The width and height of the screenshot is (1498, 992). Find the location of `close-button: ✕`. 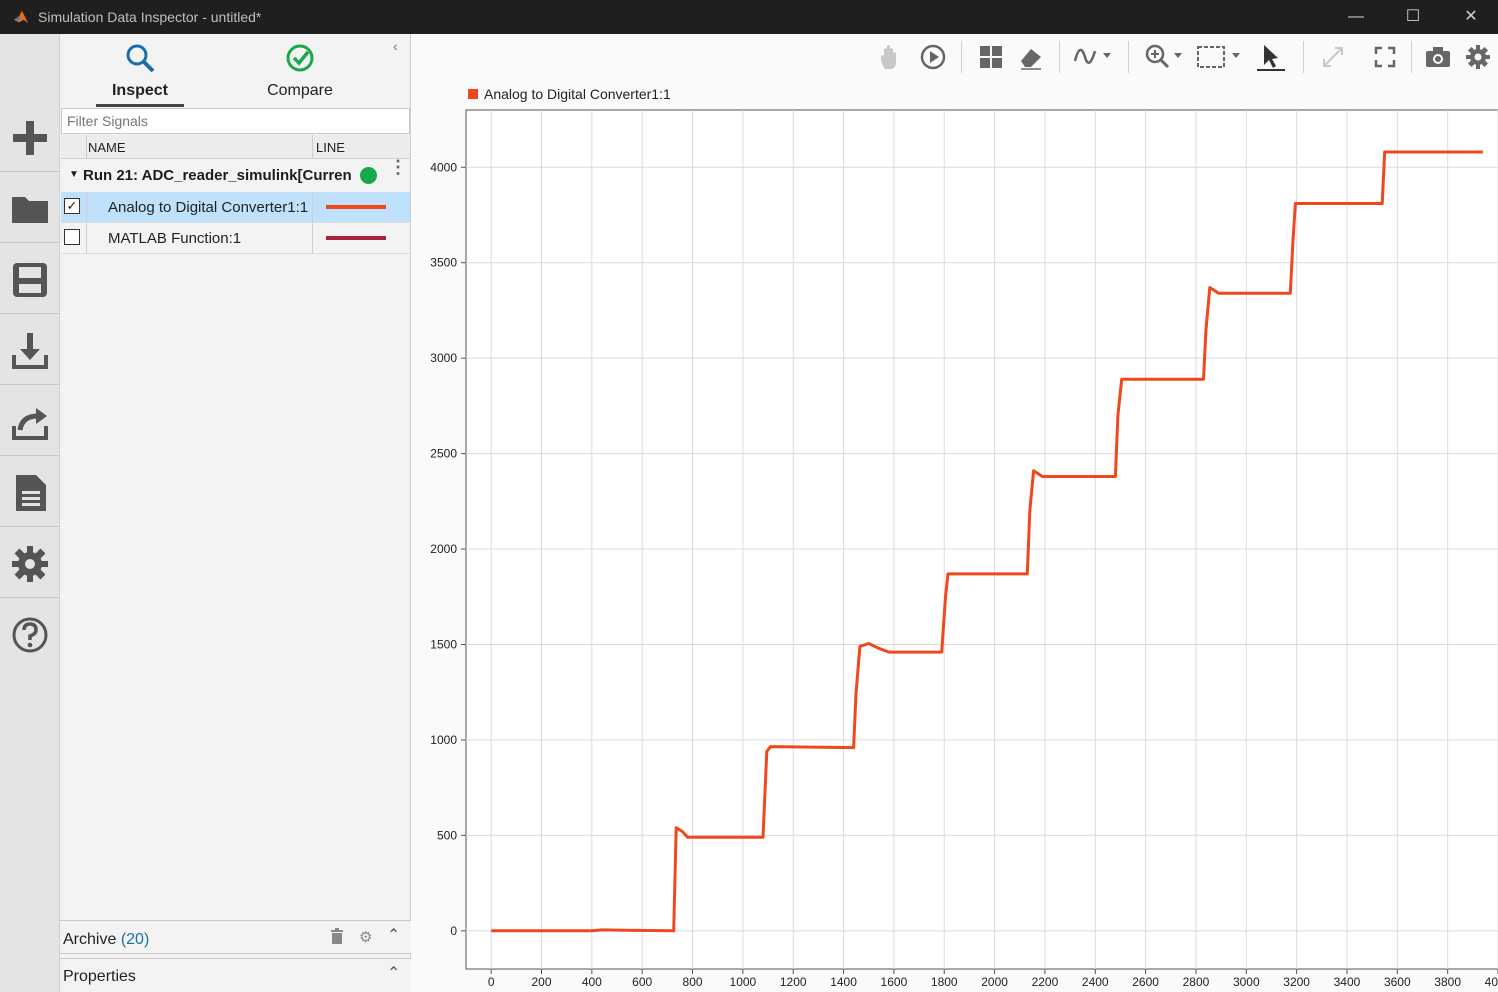

close-button: ✕ is located at coordinates (1471, 17).